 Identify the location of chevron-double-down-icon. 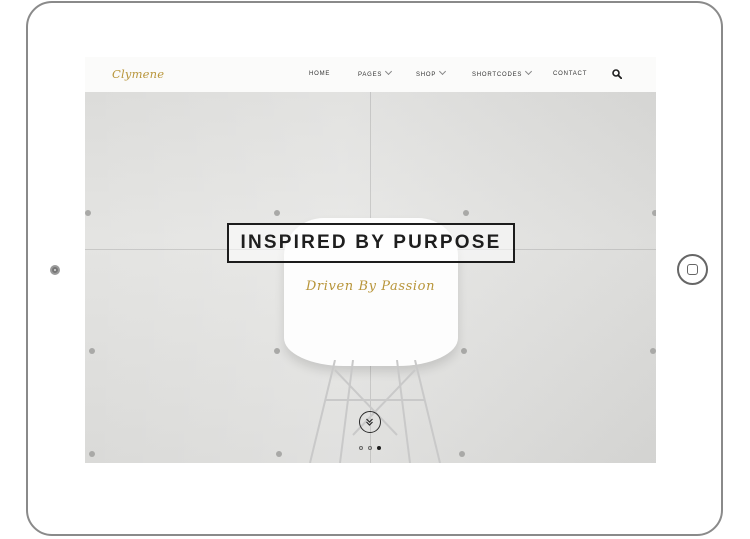
(369, 422).